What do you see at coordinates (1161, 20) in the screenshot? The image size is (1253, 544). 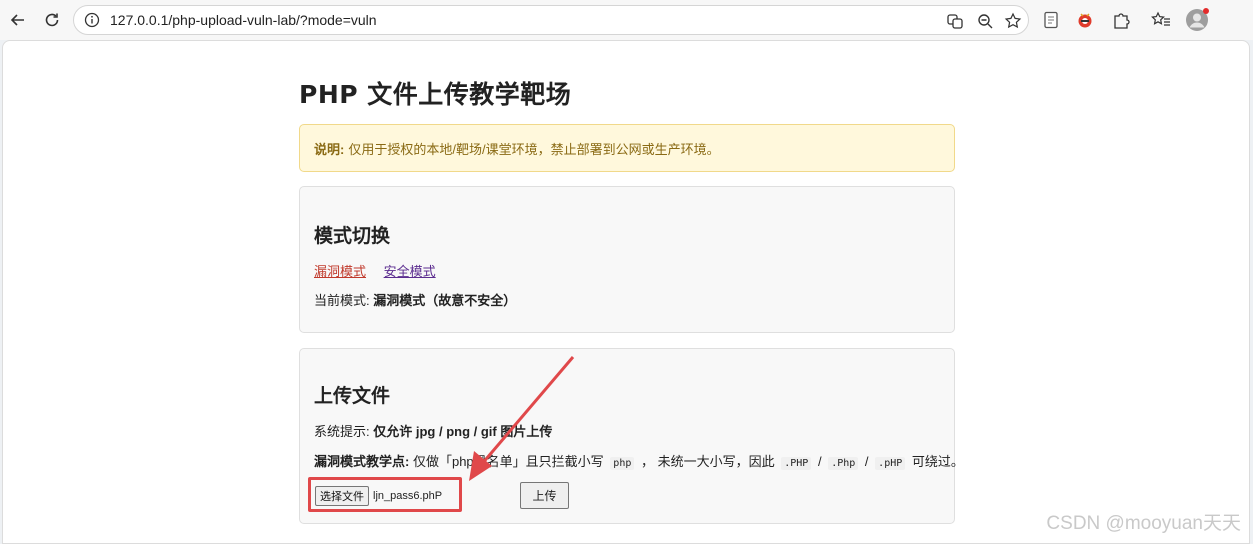 I see `favorites-bar-icon` at bounding box center [1161, 20].